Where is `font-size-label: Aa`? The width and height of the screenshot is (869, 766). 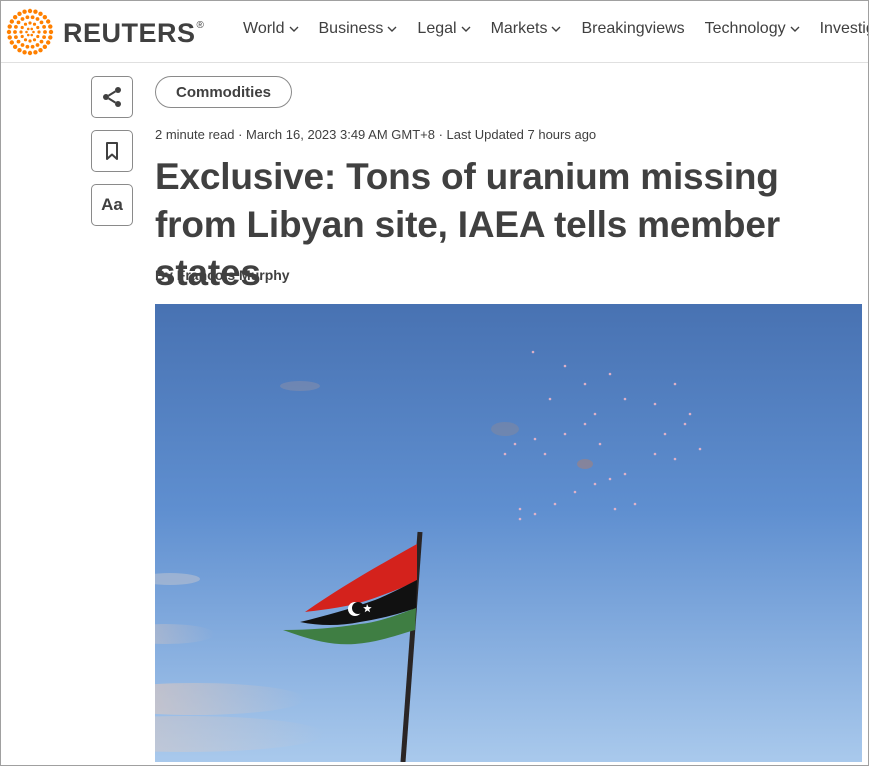 font-size-label: Aa is located at coordinates (112, 204).